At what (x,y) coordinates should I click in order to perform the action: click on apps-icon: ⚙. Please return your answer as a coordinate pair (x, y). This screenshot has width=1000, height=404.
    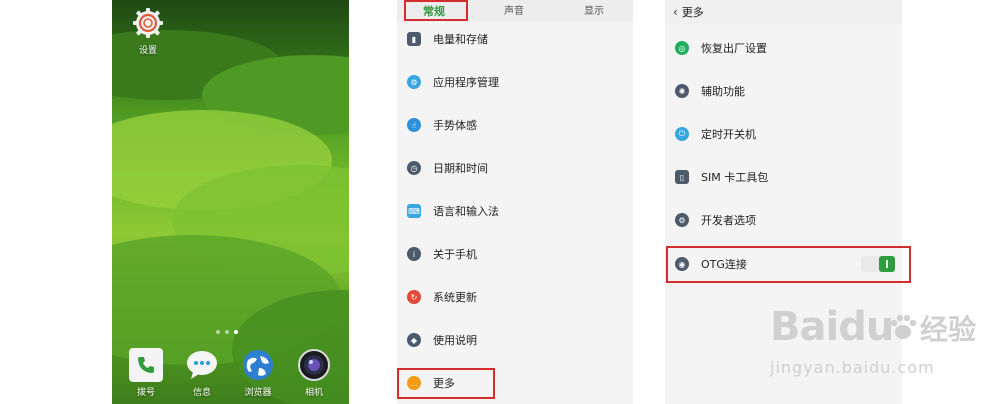
    Looking at the image, I should click on (414, 82).